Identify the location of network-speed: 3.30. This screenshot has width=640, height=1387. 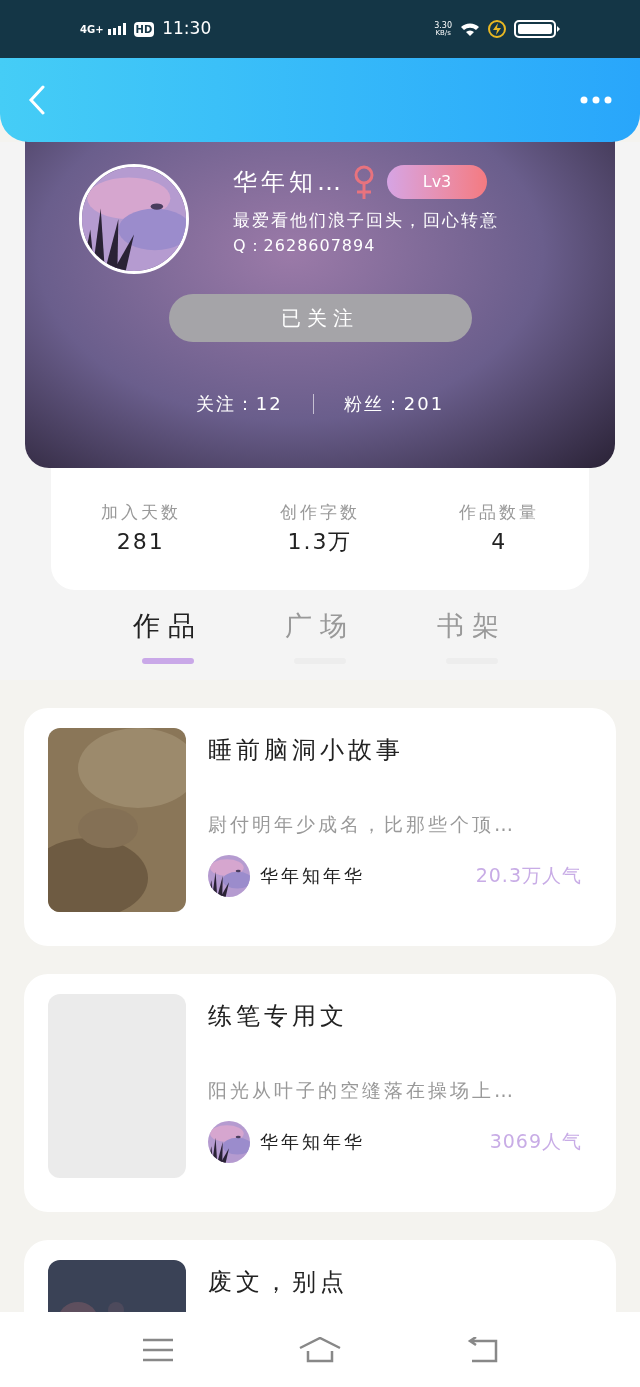
(443, 25).